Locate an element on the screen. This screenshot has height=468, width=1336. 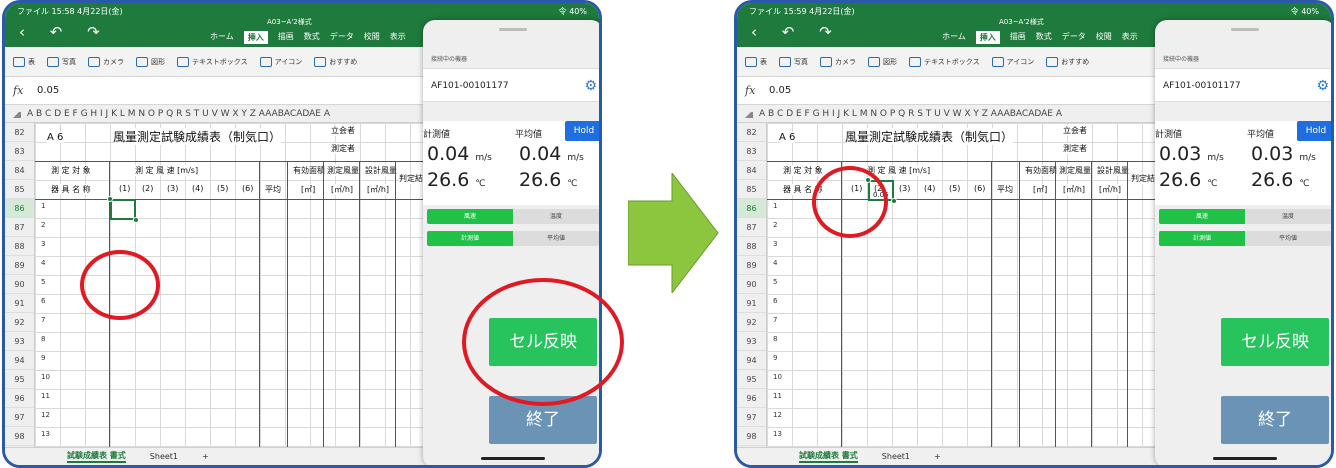
cell-reflect-button: セル反映 is located at coordinates (1275, 342).